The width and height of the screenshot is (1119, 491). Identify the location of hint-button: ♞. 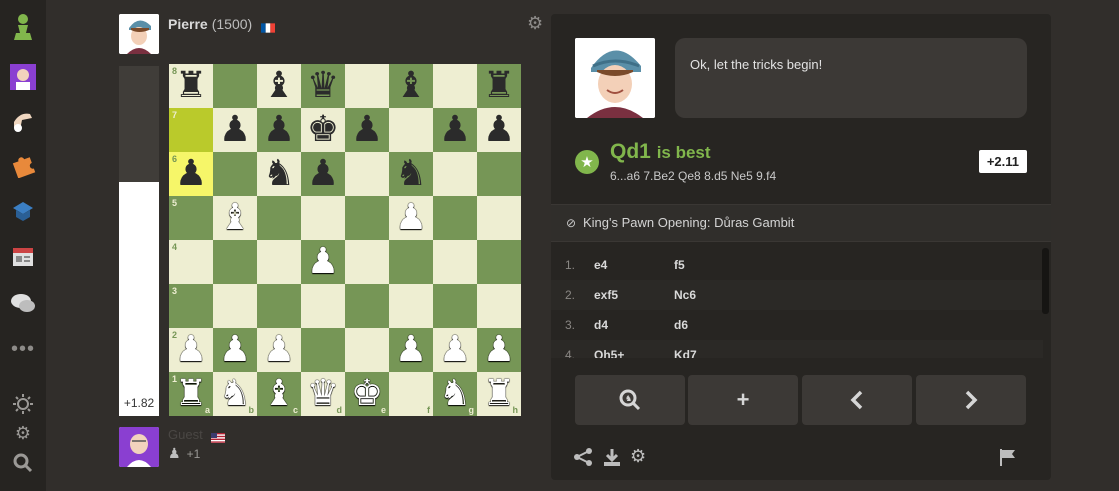
(630, 400).